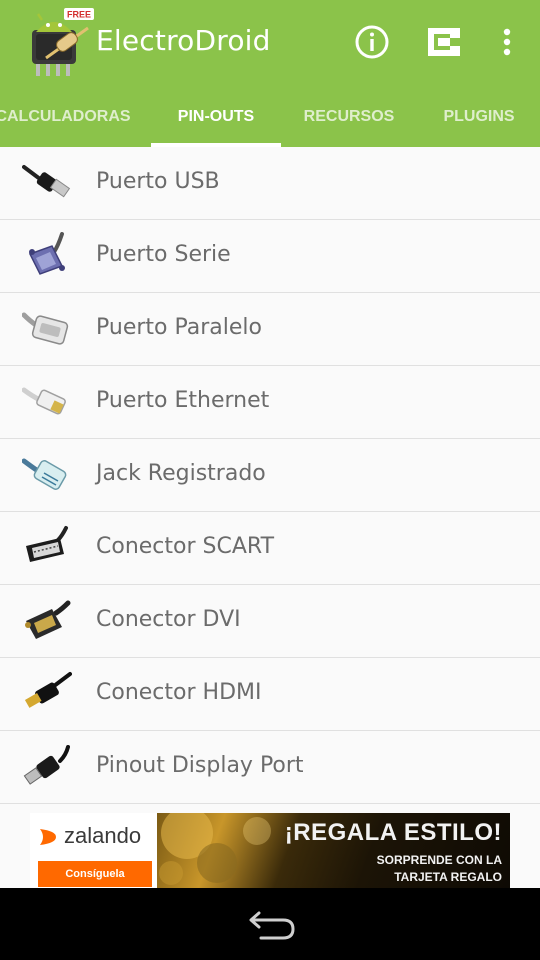  Describe the element at coordinates (63, 42) in the screenshot. I see `app-logo-icon: FREE` at that location.